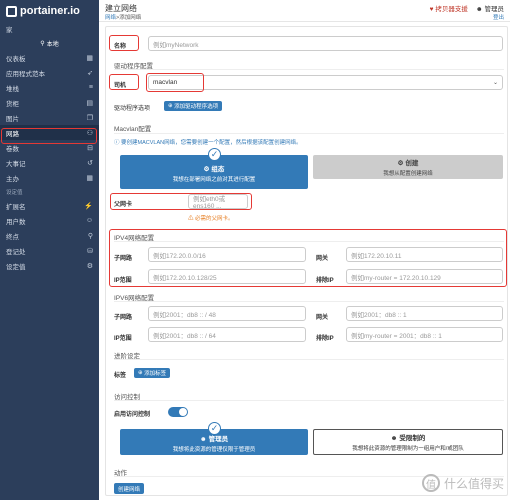  What do you see at coordinates (49, 117) in the screenshot?
I see `sidebar-item-4: 图片 ❐` at bounding box center [49, 117].